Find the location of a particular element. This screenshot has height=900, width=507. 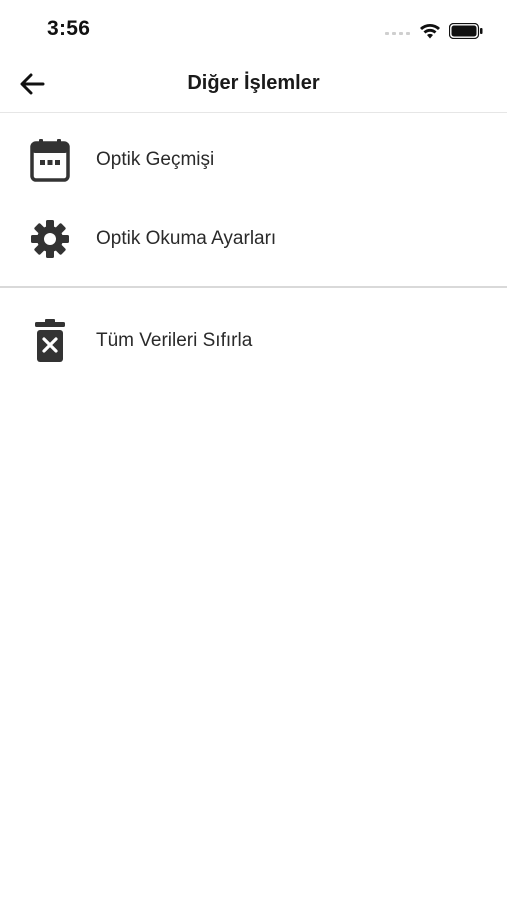

menu-item-tum-verileri-sifirla: Tüm Verileri Sıfırla is located at coordinates (253, 341).